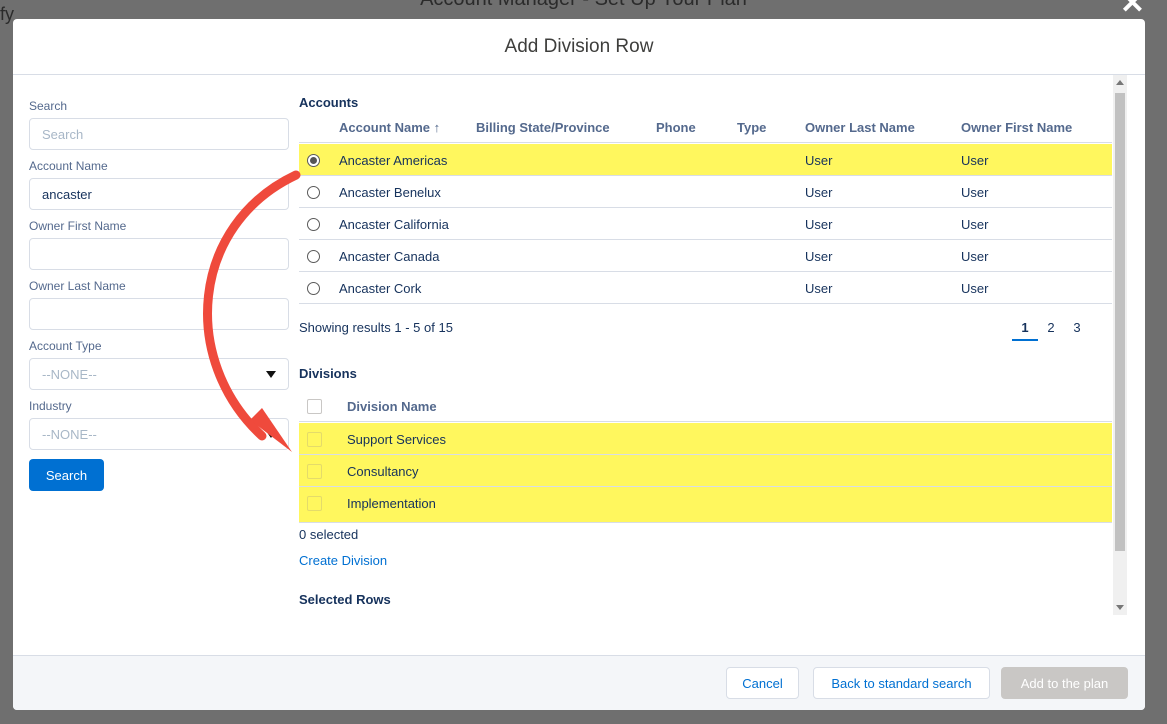  What do you see at coordinates (391, 503) in the screenshot?
I see `division-name: Implementation` at bounding box center [391, 503].